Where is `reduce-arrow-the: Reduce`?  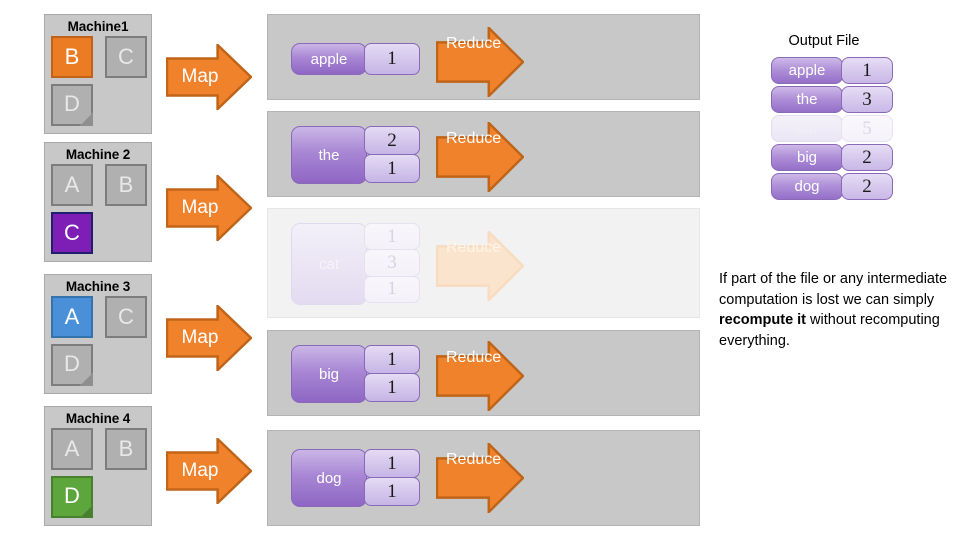 reduce-arrow-the: Reduce is located at coordinates (480, 157).